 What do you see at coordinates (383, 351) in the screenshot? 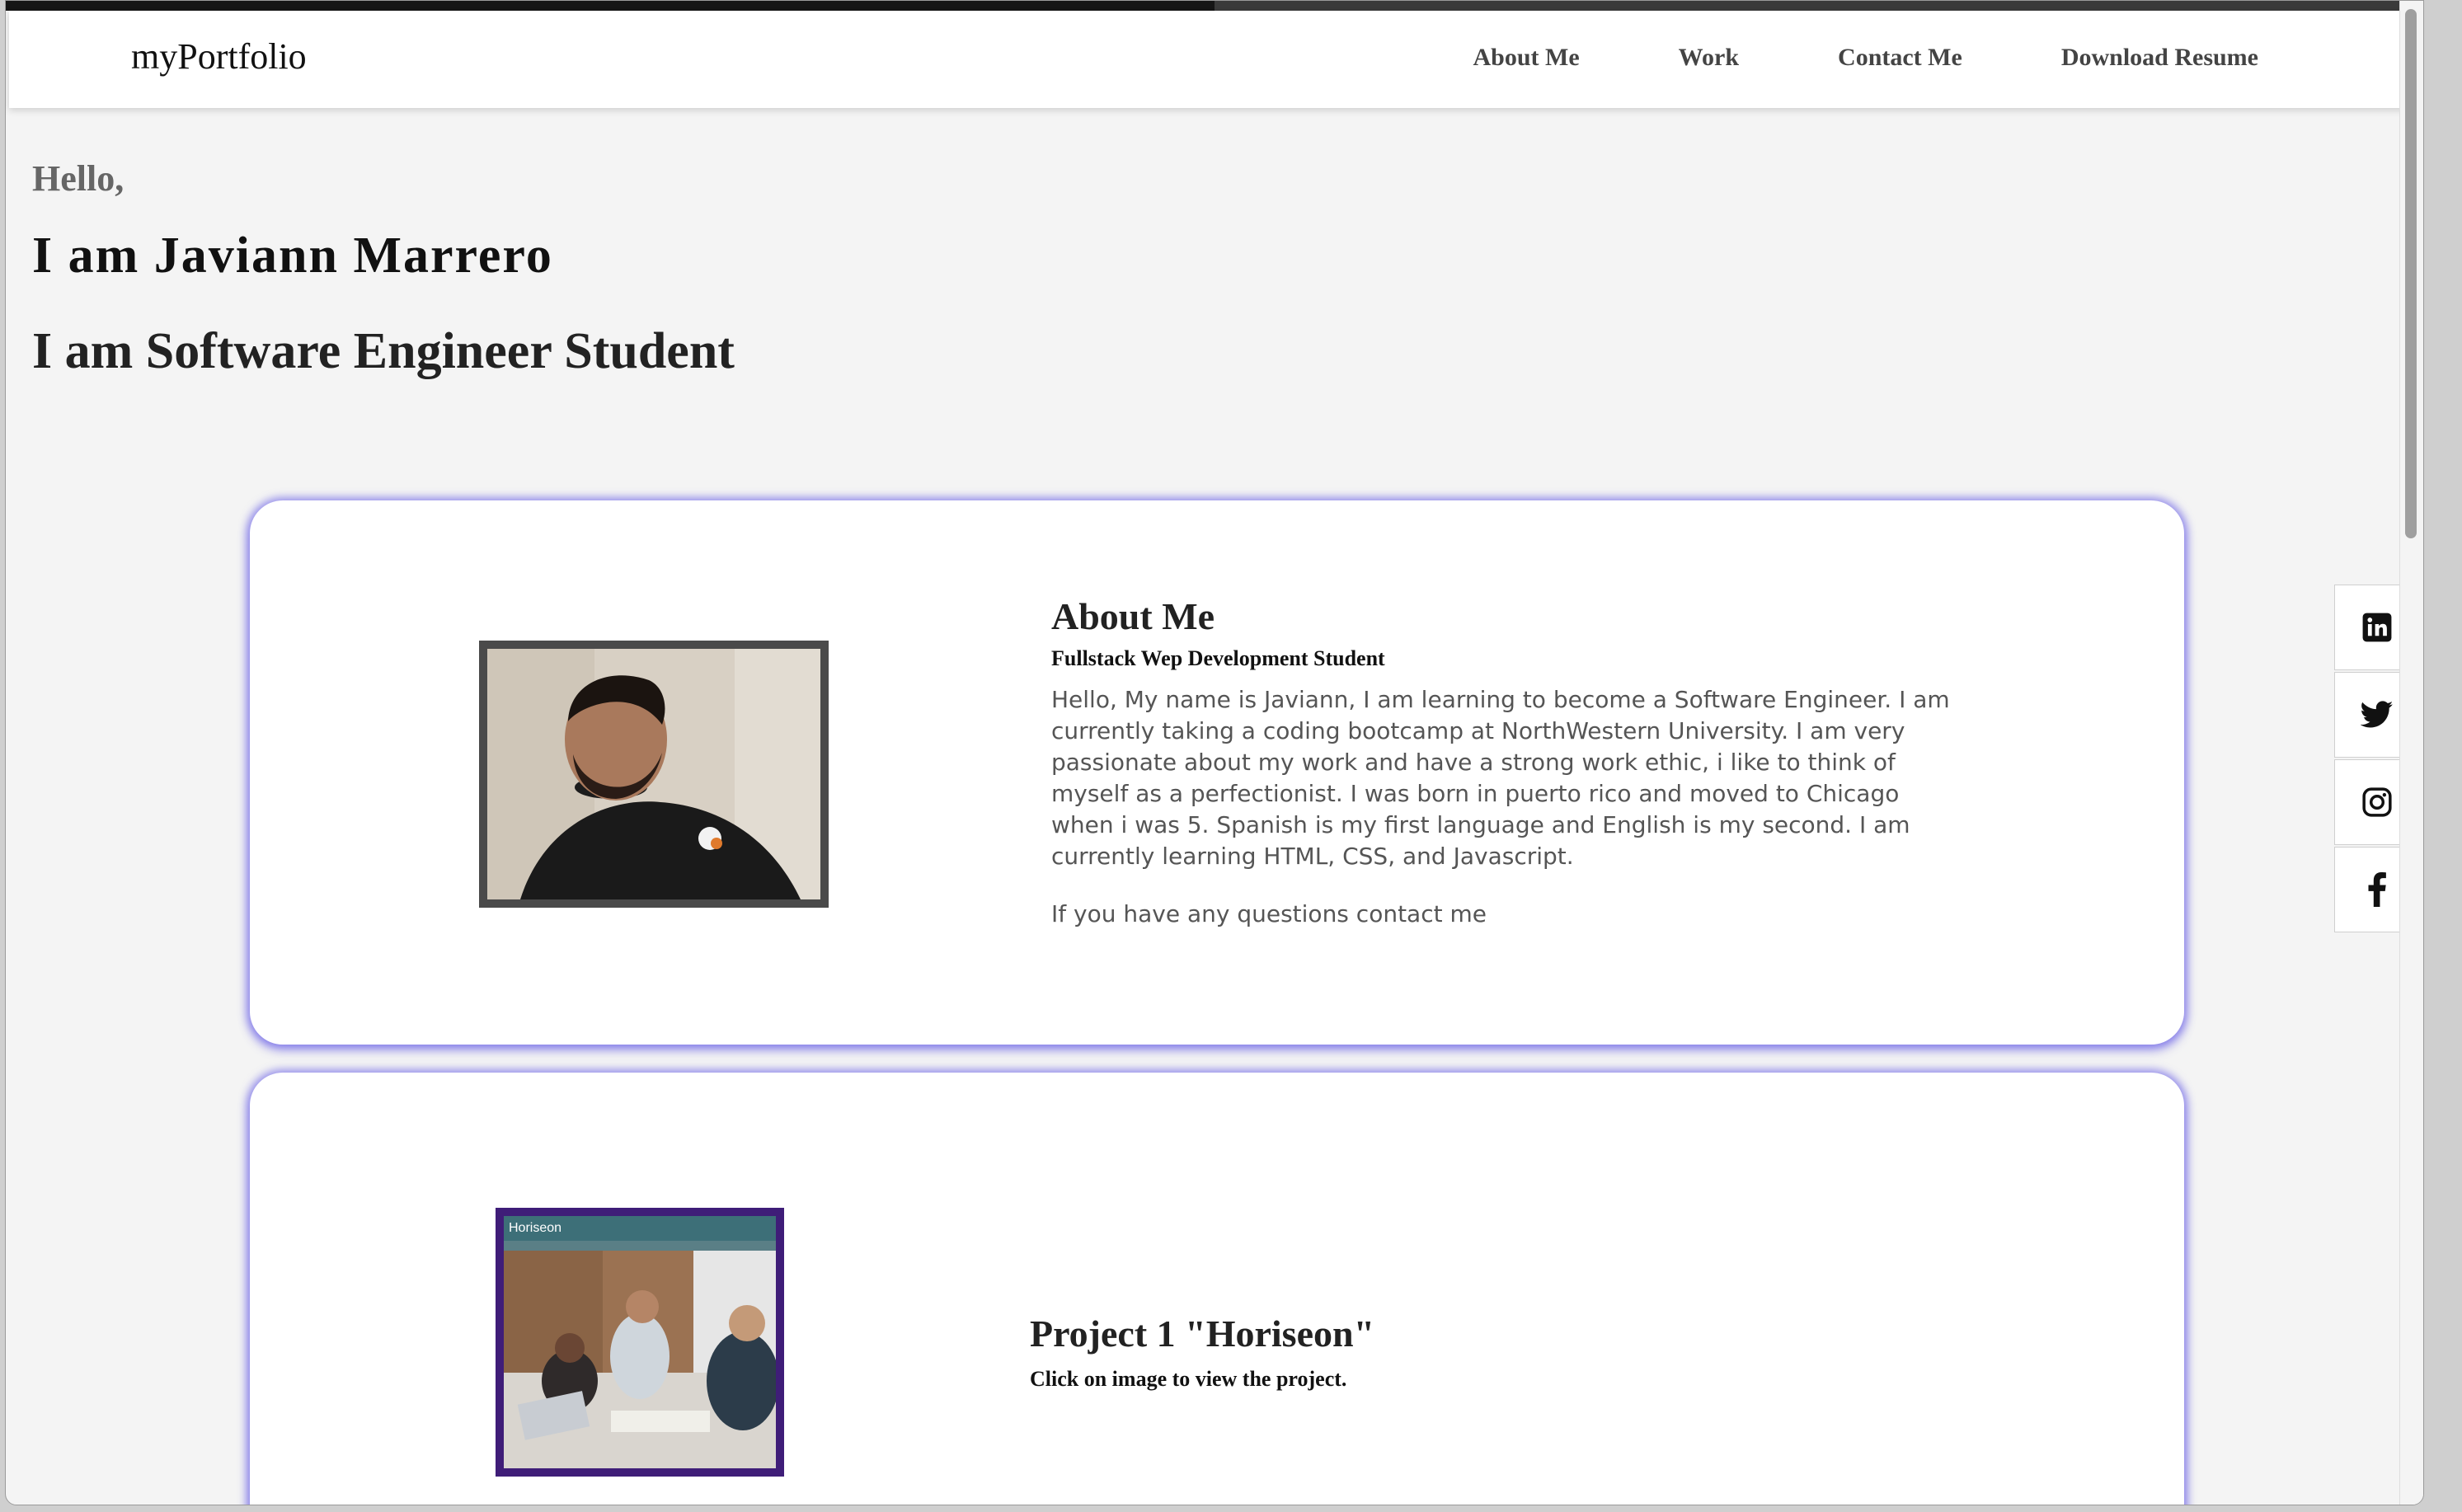
I see `hero-role: I am Software Engineer Student` at bounding box center [383, 351].